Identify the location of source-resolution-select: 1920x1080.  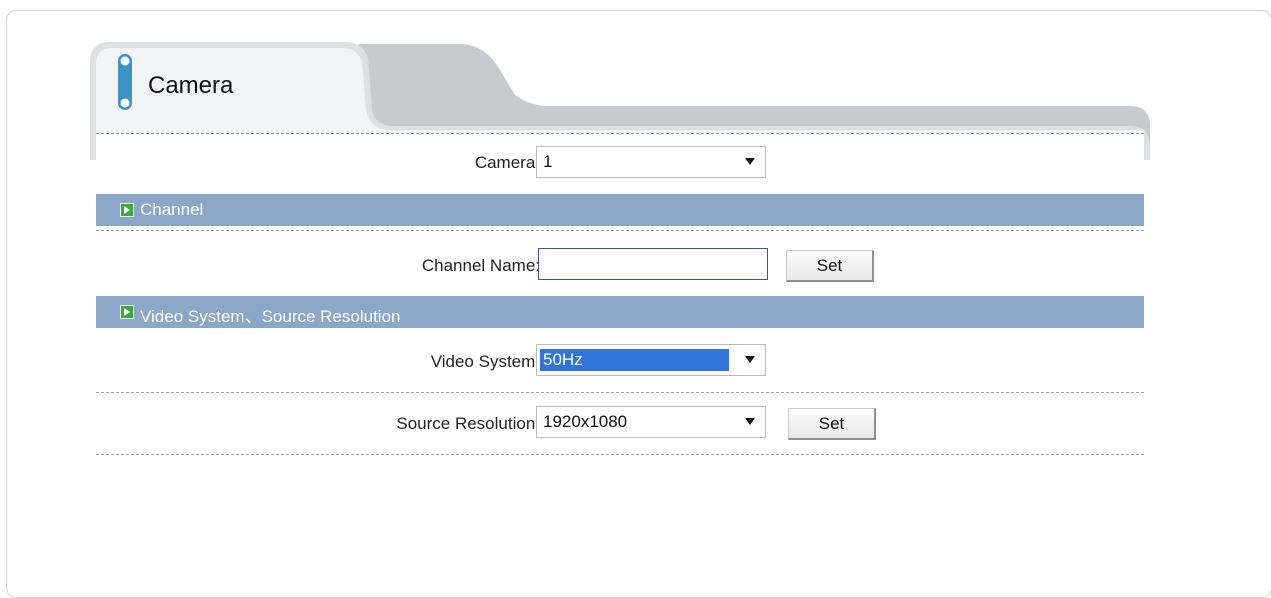
(651, 422).